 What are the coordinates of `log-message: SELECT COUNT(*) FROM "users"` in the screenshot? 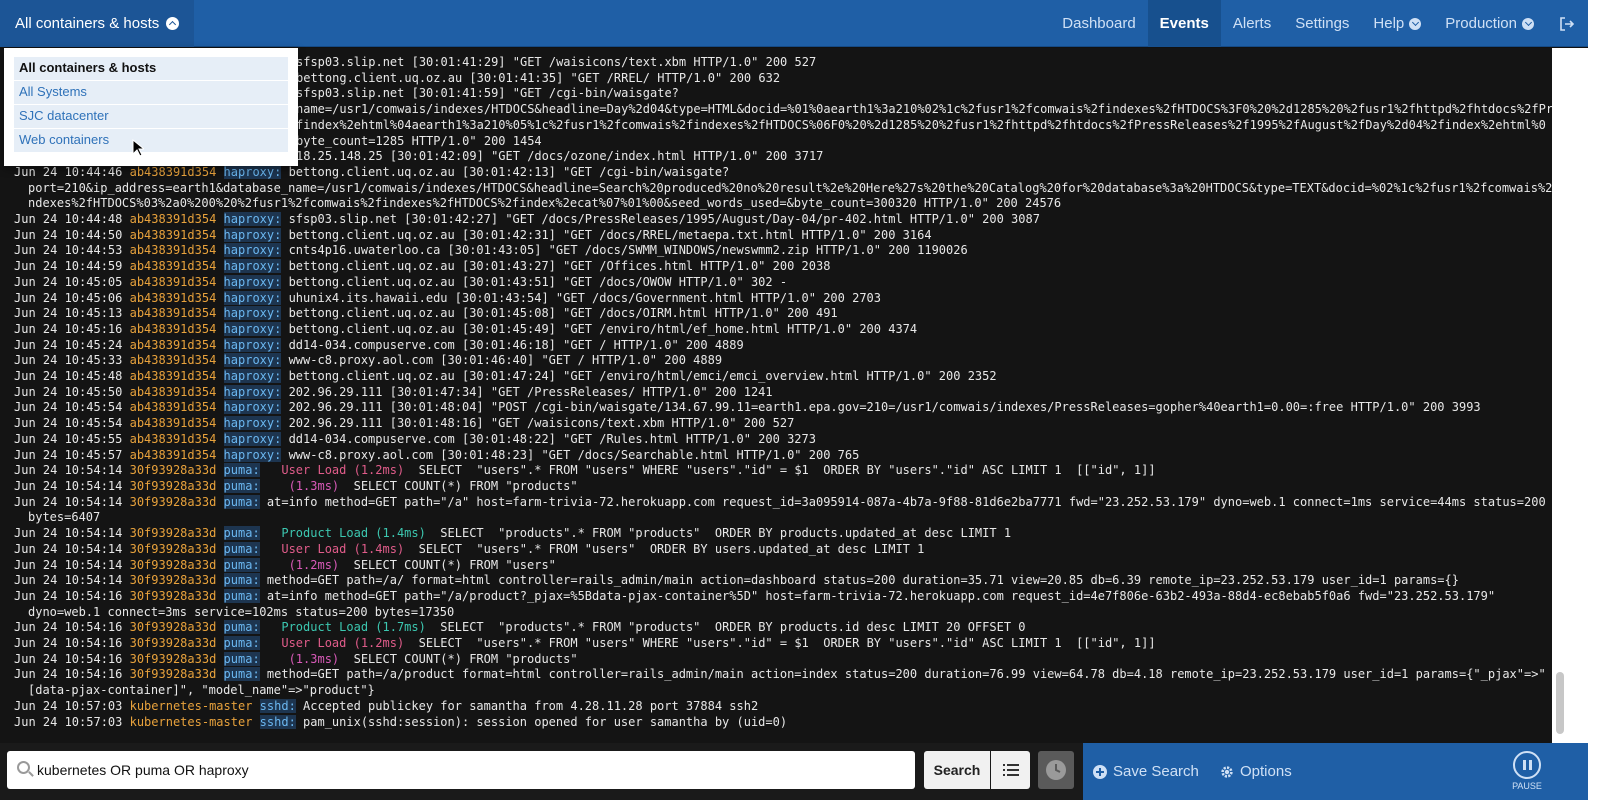 It's located at (447, 564).